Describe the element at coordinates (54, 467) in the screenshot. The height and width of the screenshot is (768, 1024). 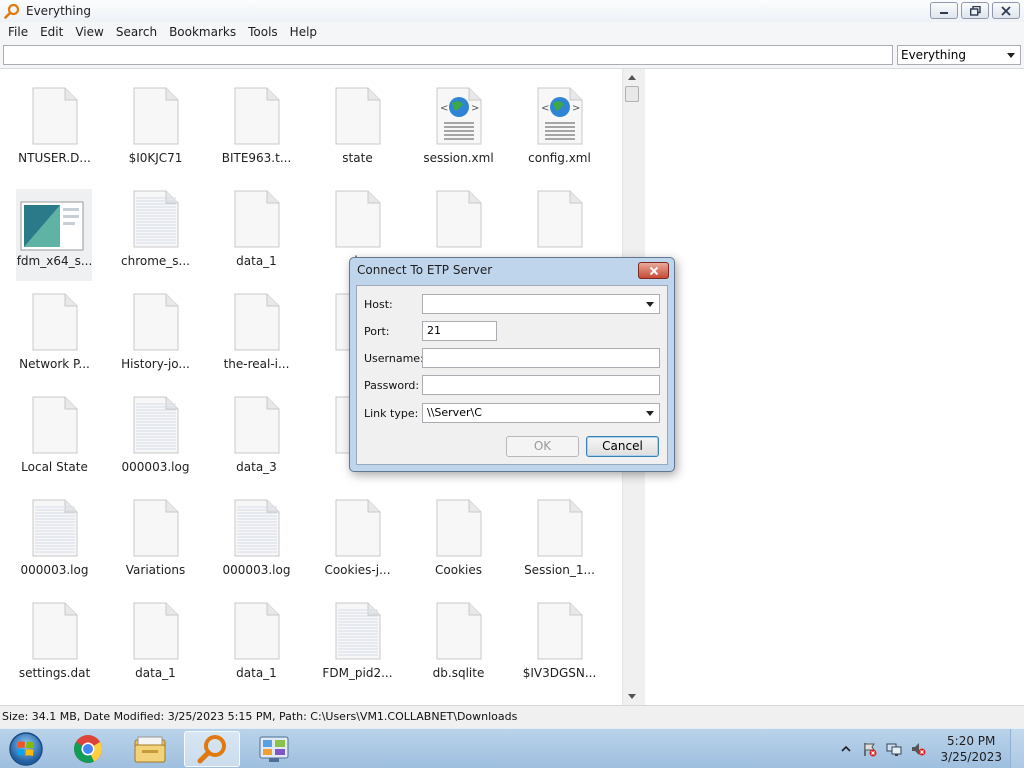
I see `file-name: Local State` at that location.